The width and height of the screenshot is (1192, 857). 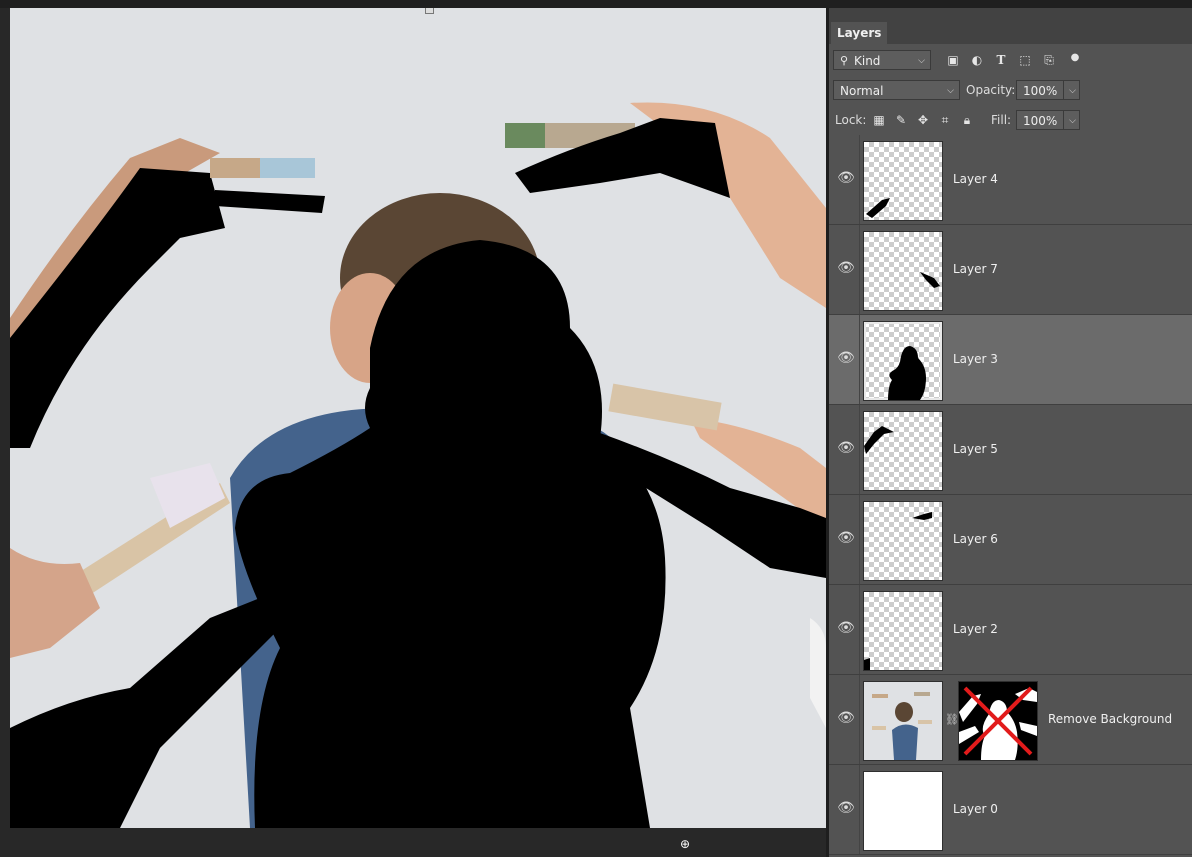 What do you see at coordinates (1010, 15) in the screenshot?
I see `panel-header-strip` at bounding box center [1010, 15].